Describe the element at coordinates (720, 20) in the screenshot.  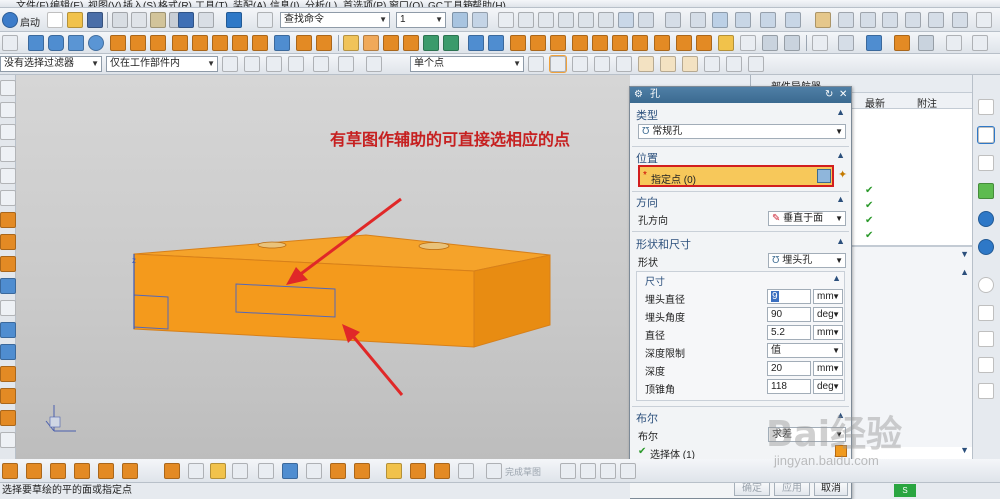
I see `surface-icon` at that location.